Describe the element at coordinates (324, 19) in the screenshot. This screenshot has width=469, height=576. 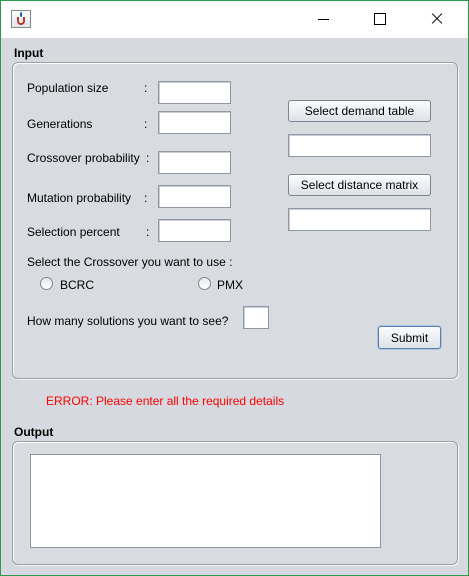
I see `minimize-icon` at that location.